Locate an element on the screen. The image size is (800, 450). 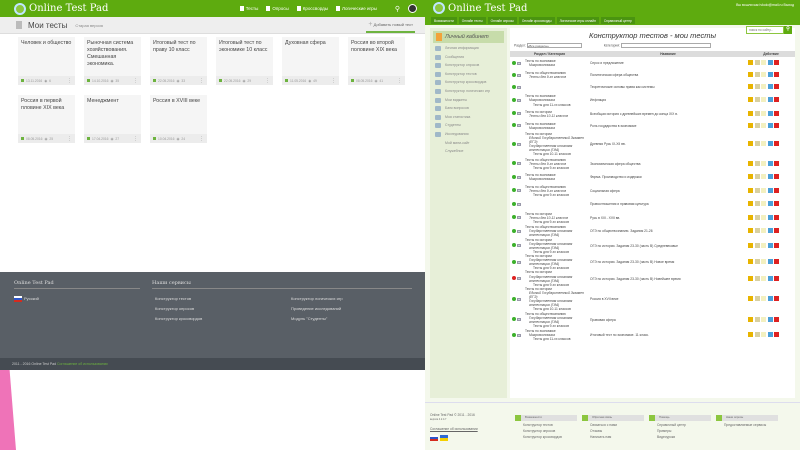
language-selector: Русский is located at coordinates (26, 299).